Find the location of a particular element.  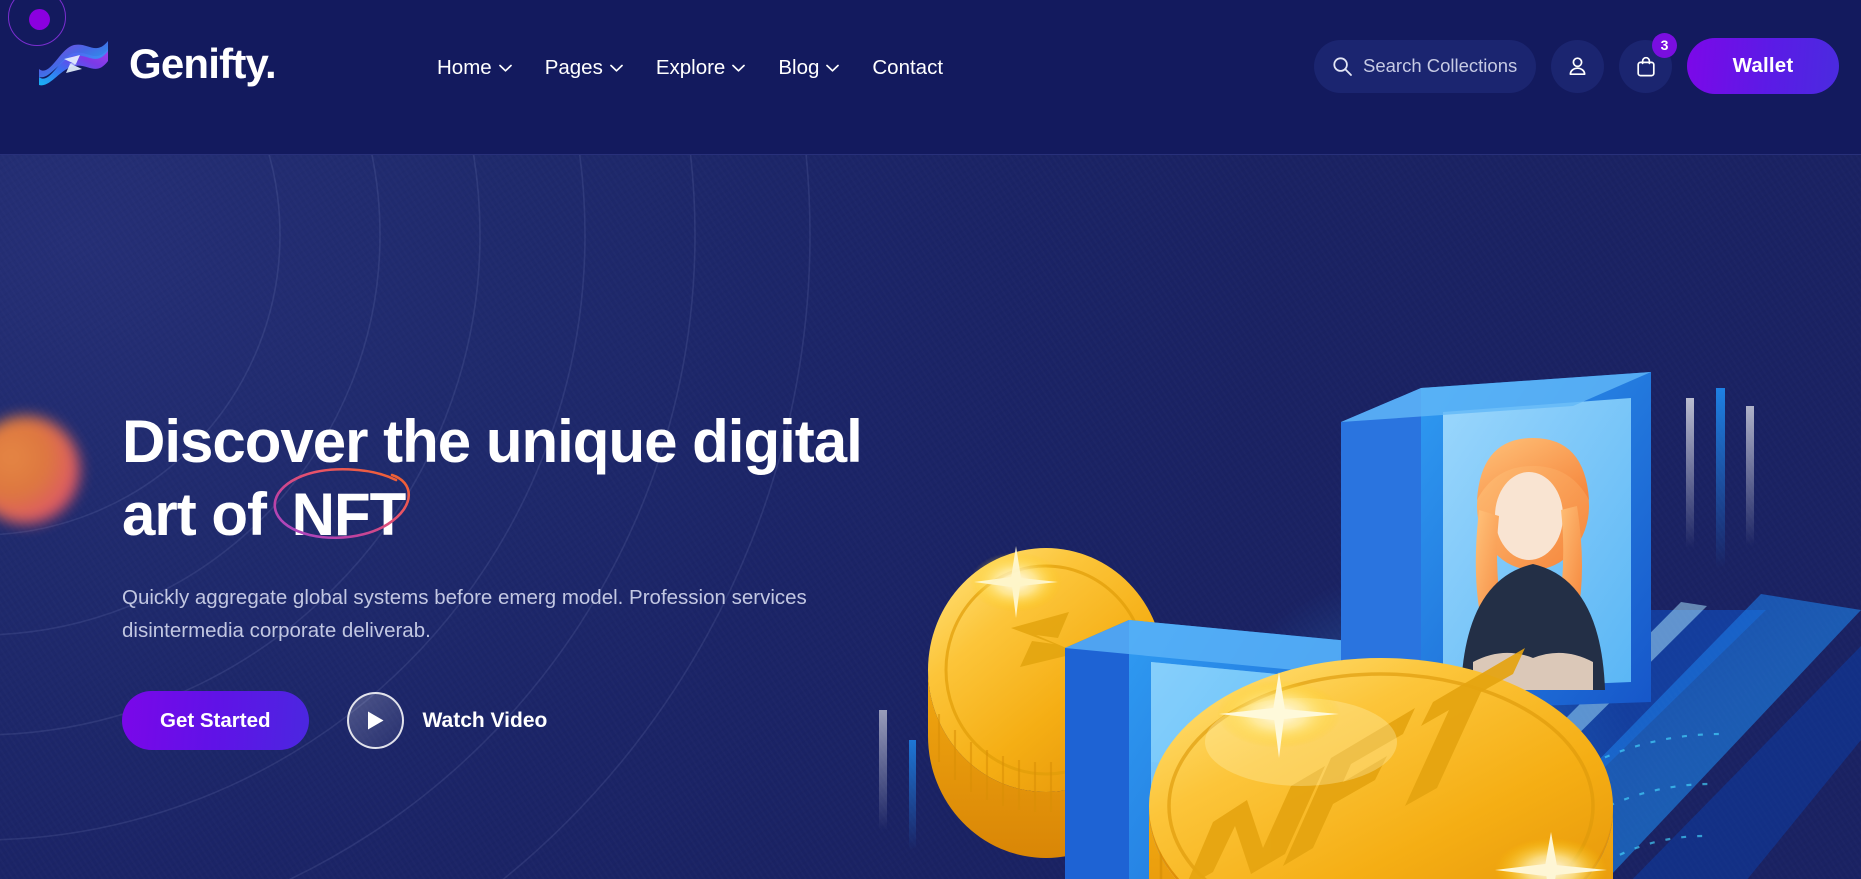

nav-item-contact: Contact is located at coordinates (924, 68).